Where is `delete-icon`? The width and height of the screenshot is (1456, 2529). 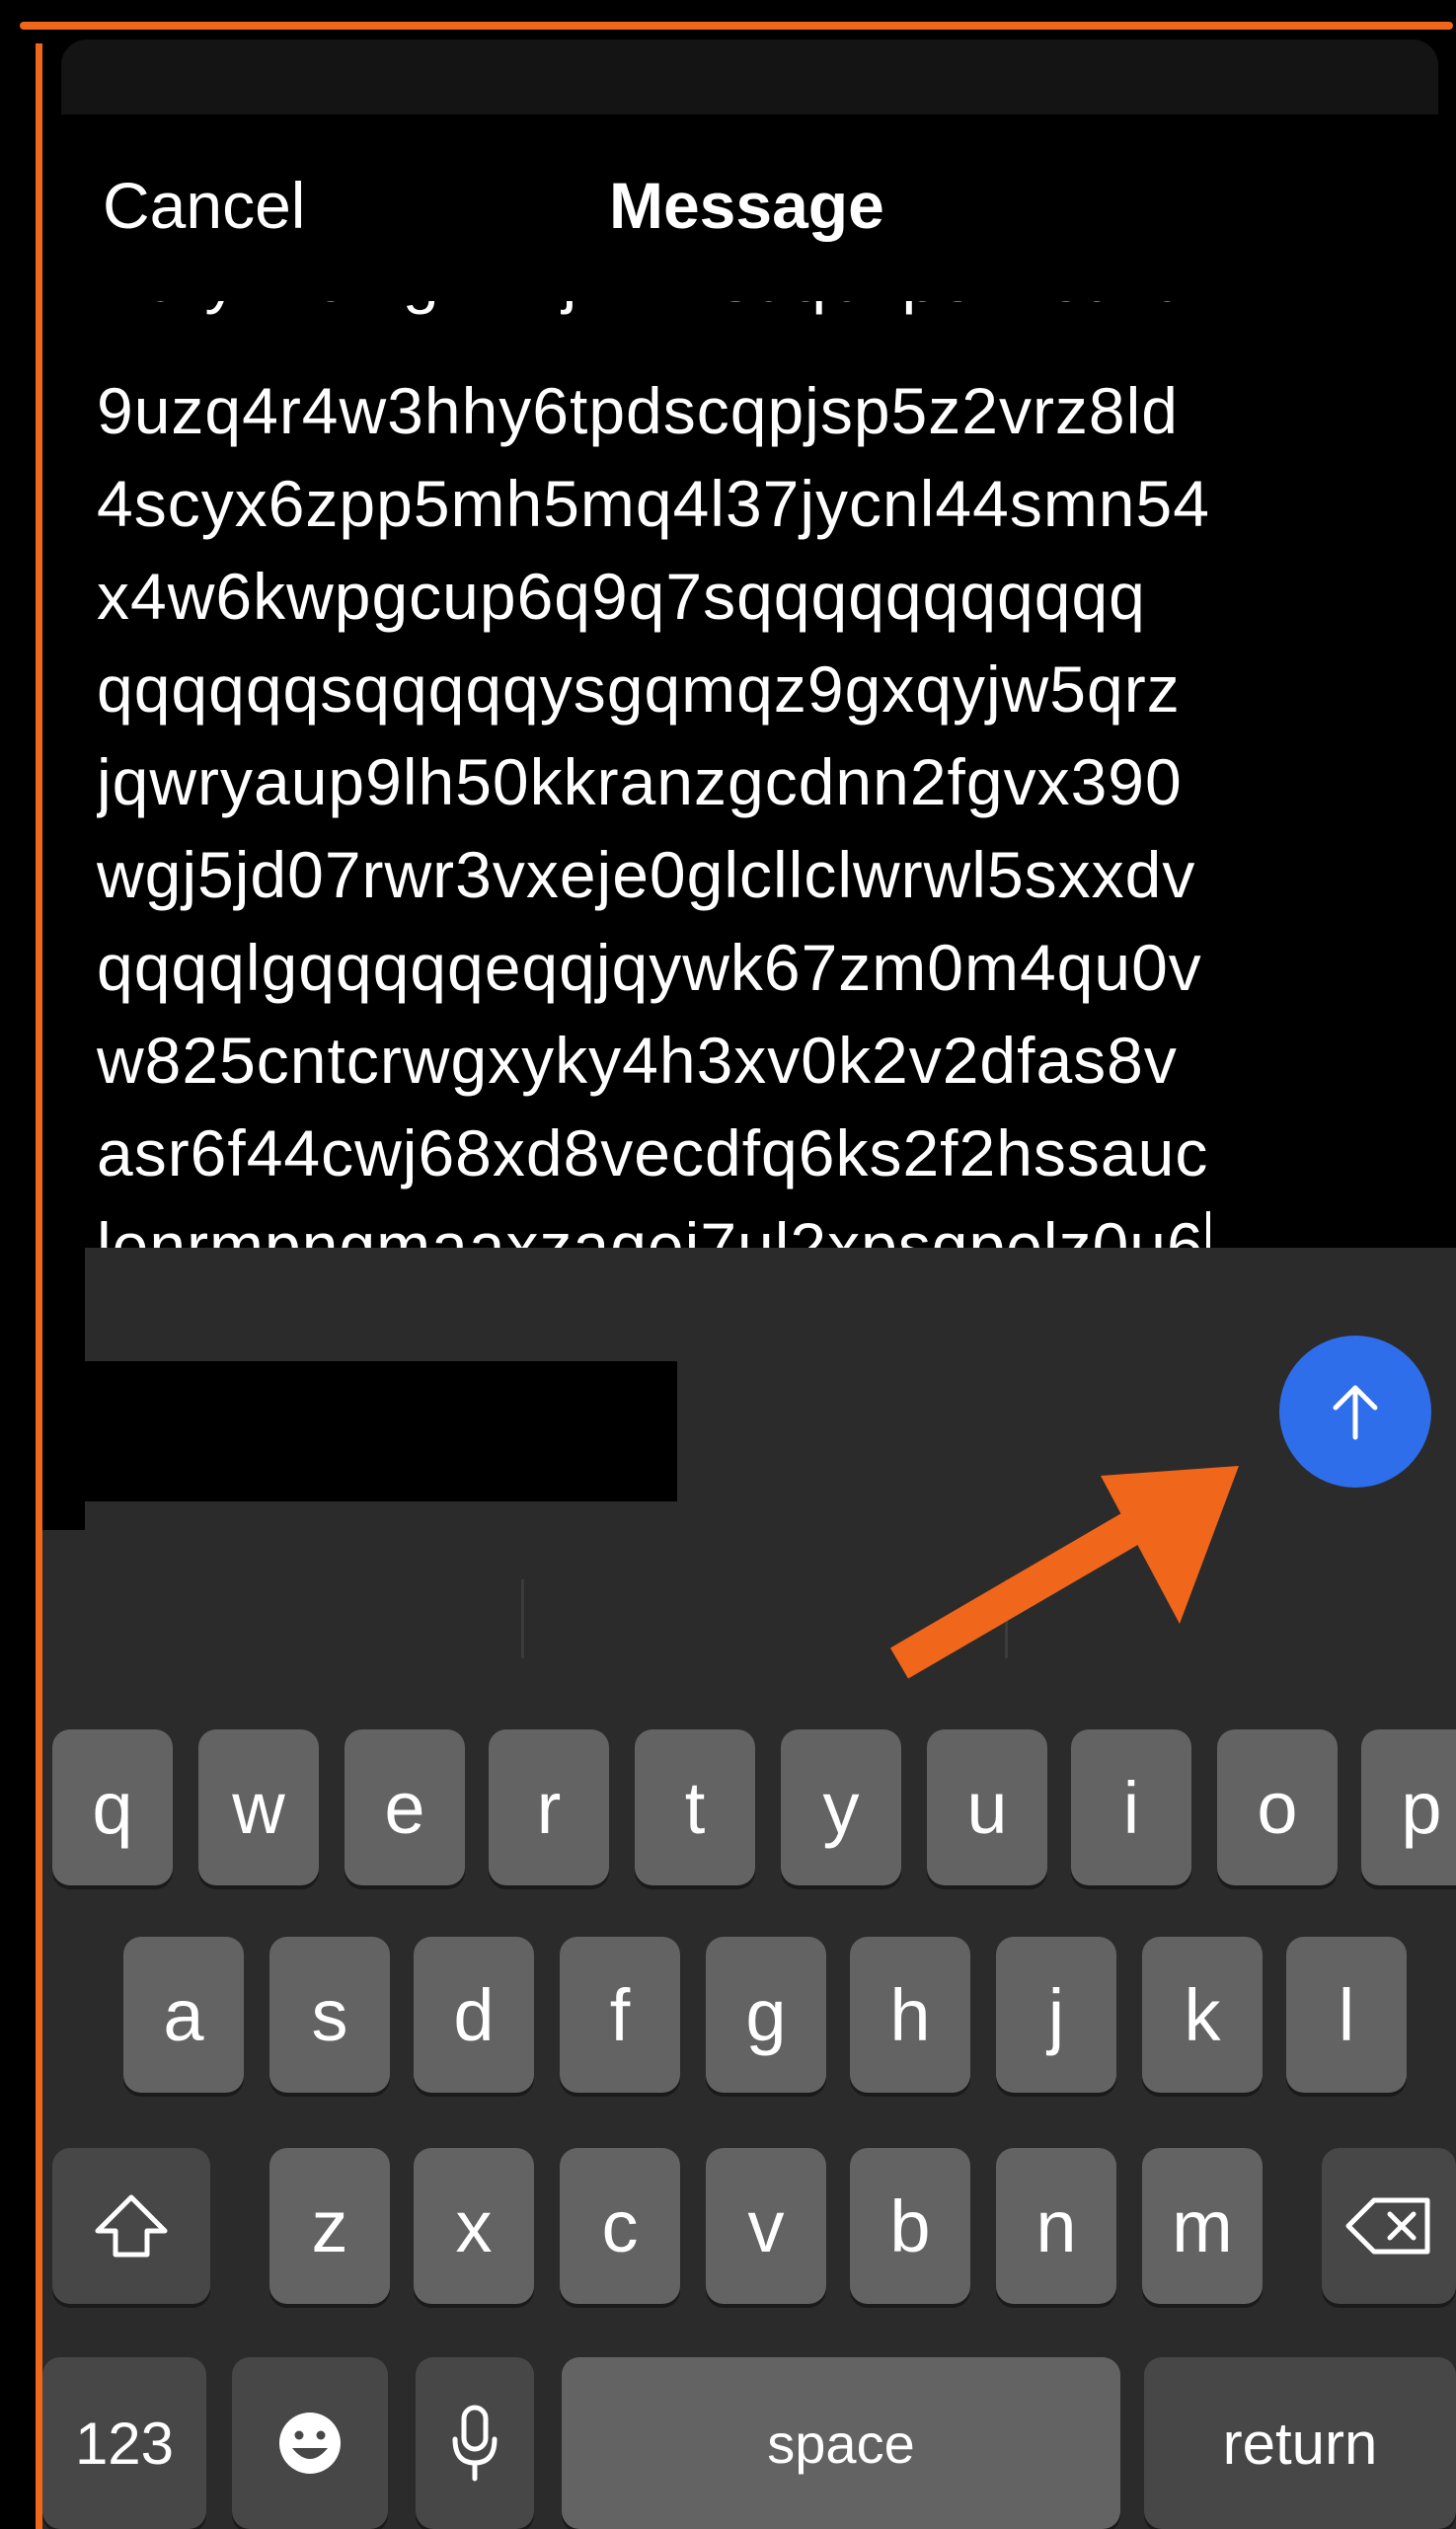
delete-icon is located at coordinates (1387, 2226).